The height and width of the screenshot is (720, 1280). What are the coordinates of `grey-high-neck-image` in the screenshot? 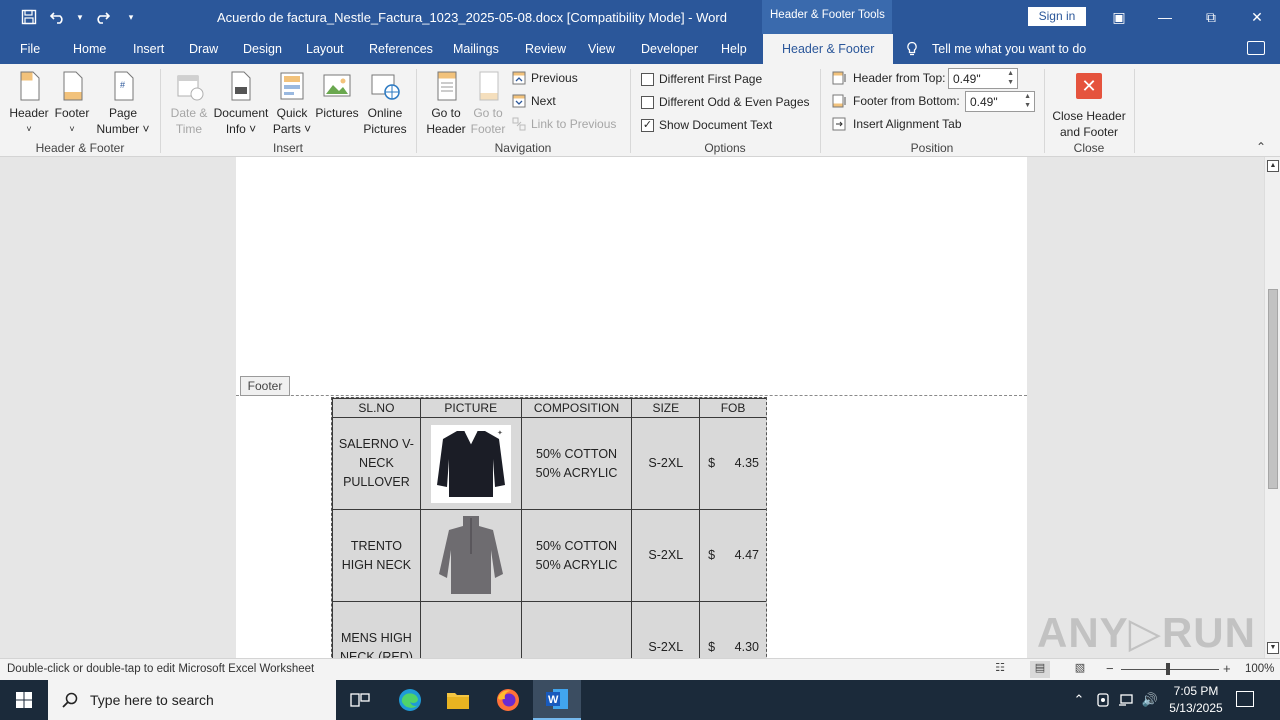 It's located at (470, 555).